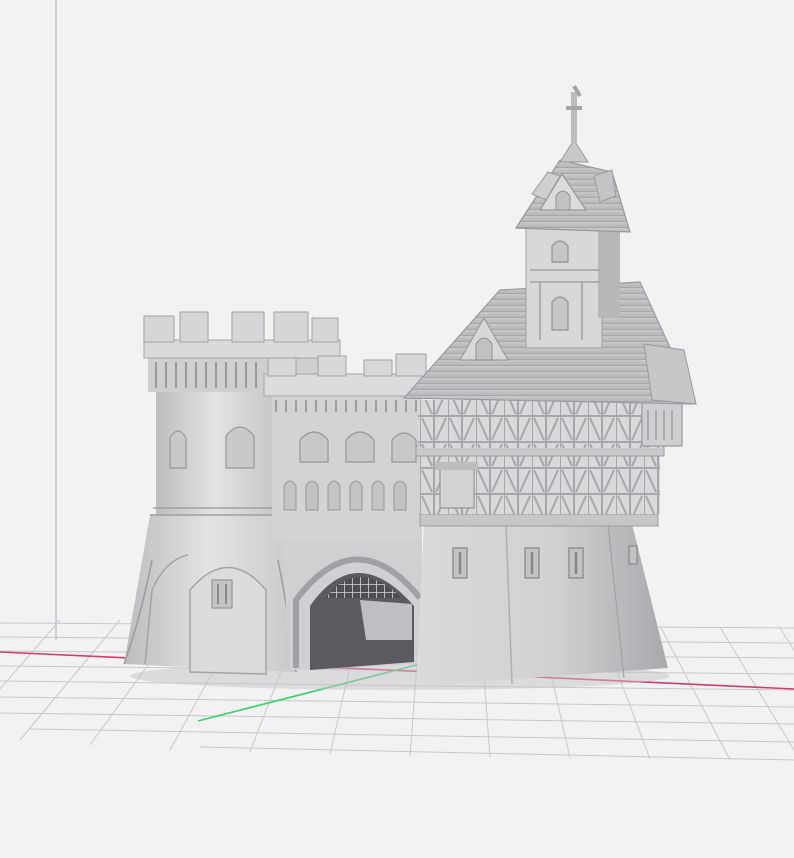 This screenshot has width=794, height=858. What do you see at coordinates (574, 117) in the screenshot?
I see `spire-finial` at bounding box center [574, 117].